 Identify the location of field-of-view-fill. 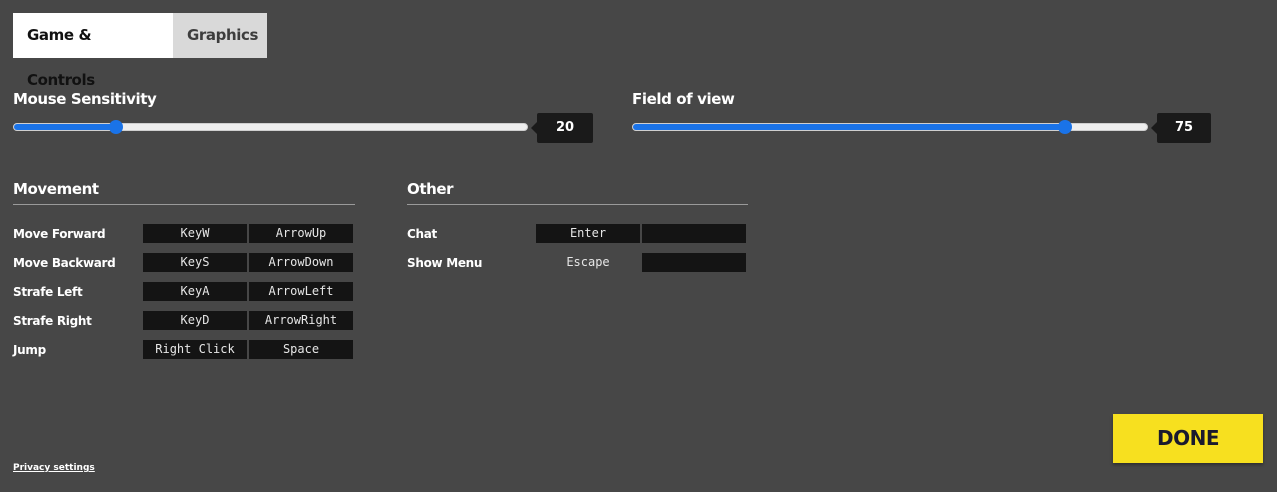
(849, 127).